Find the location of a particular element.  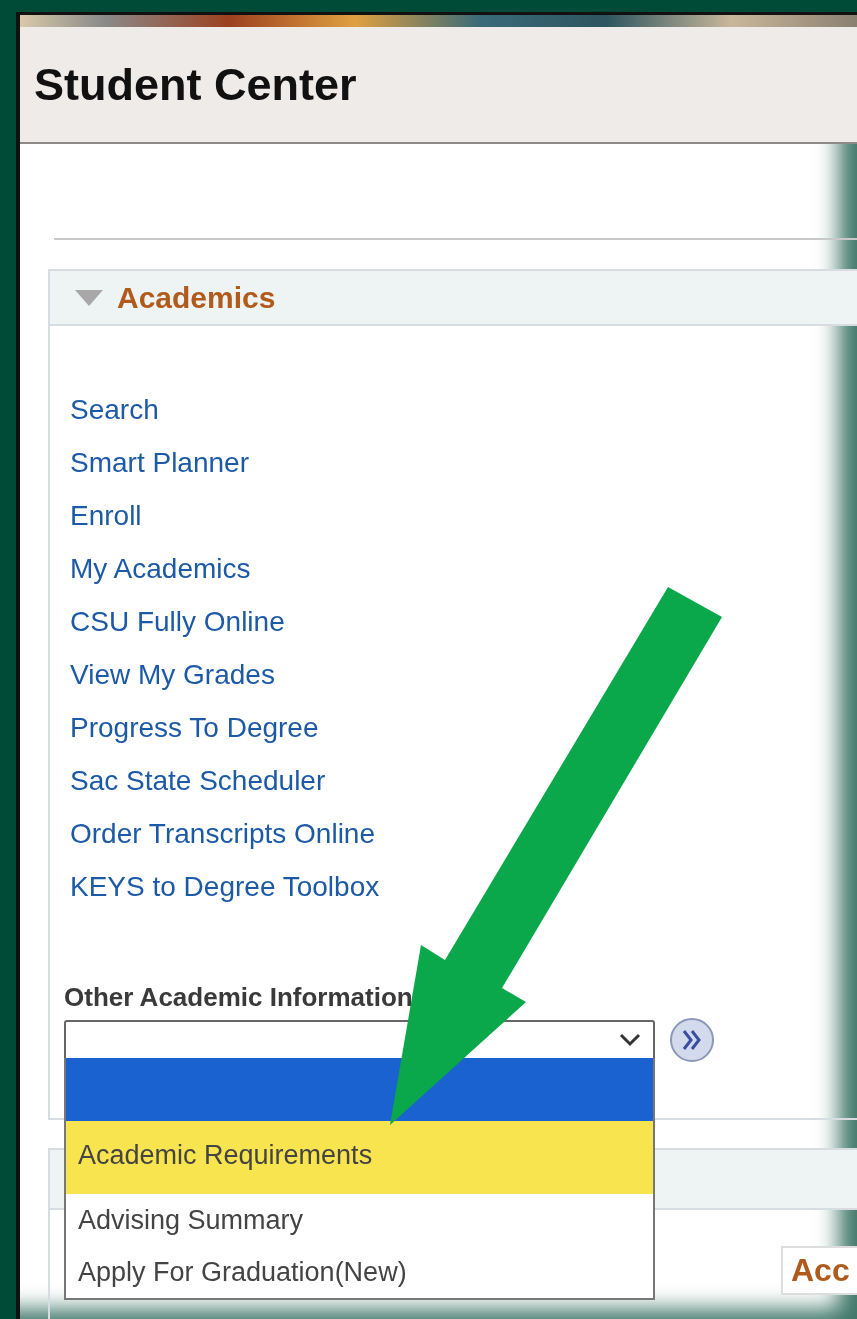

section-heading: Acc is located at coordinates (819, 1270).